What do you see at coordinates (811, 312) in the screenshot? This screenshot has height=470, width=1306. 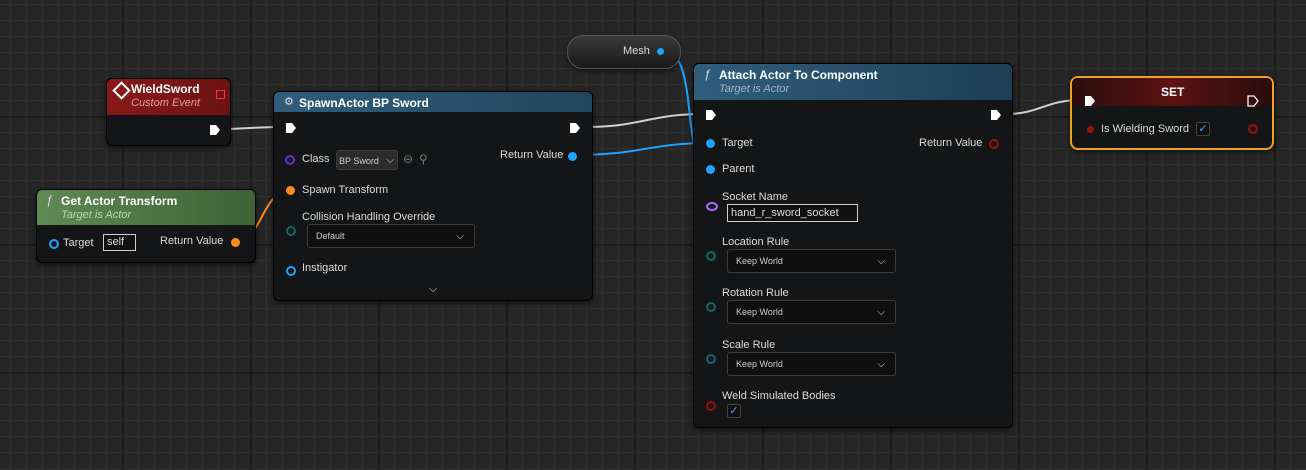 I see `rotation-rule-dropdown: Keep World ⌵` at bounding box center [811, 312].